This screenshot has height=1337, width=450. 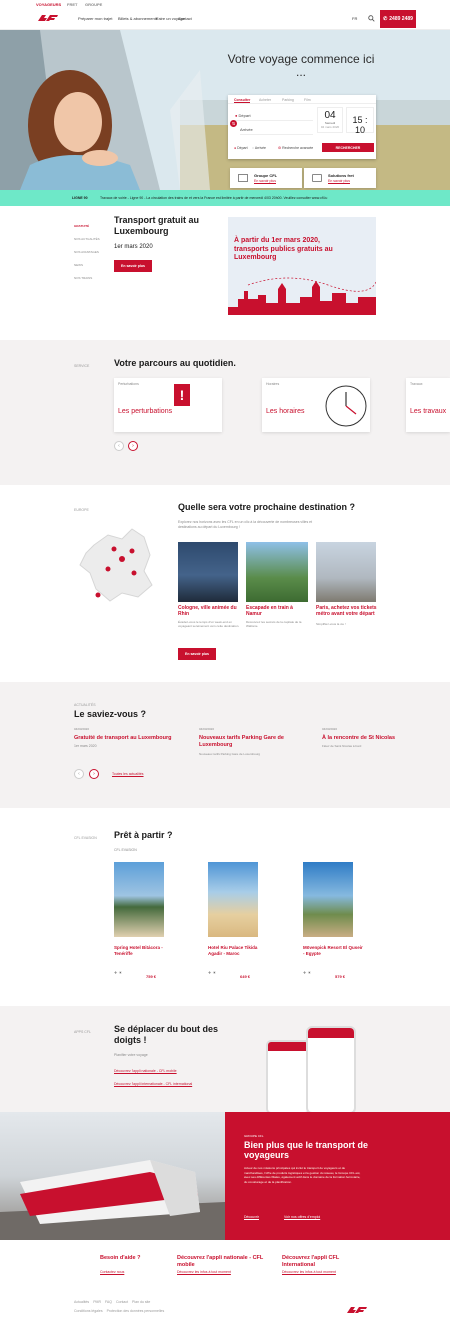 What do you see at coordinates (87, 278) in the screenshot?
I see `news-tab-trains: NOS TRAINS` at bounding box center [87, 278].